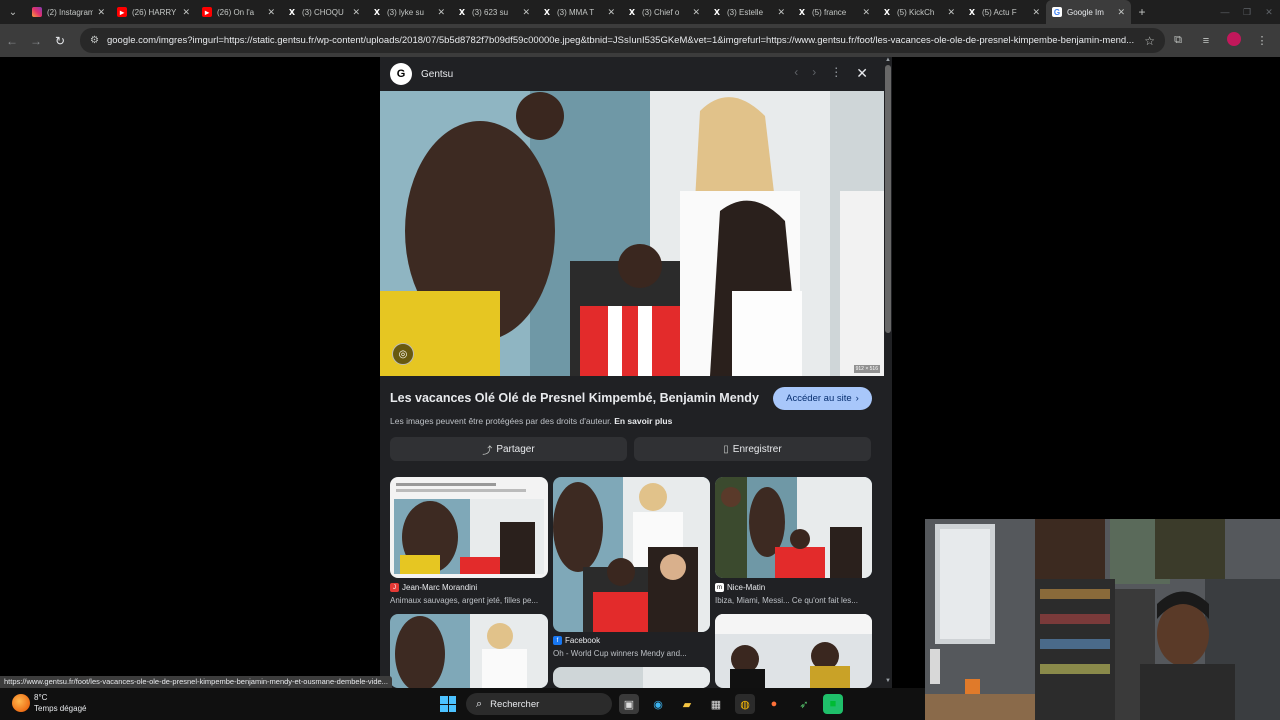 This screenshot has height=720, width=1280. Describe the element at coordinates (403, 354) in the screenshot. I see `lens-search-icon: ◎` at that location.